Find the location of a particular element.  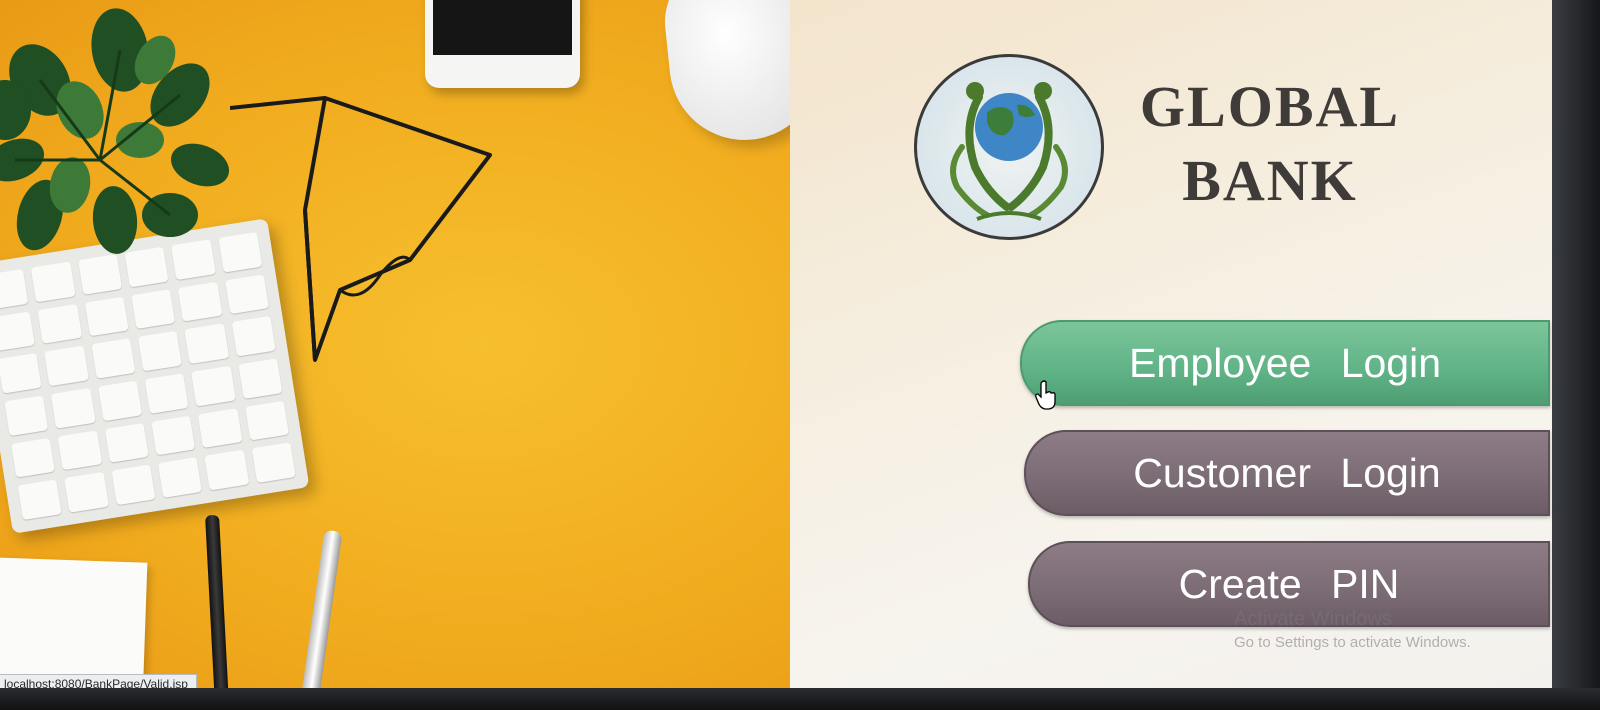

watermark-subtitle: Go to Settings to activate Windows. is located at coordinates (1352, 642).